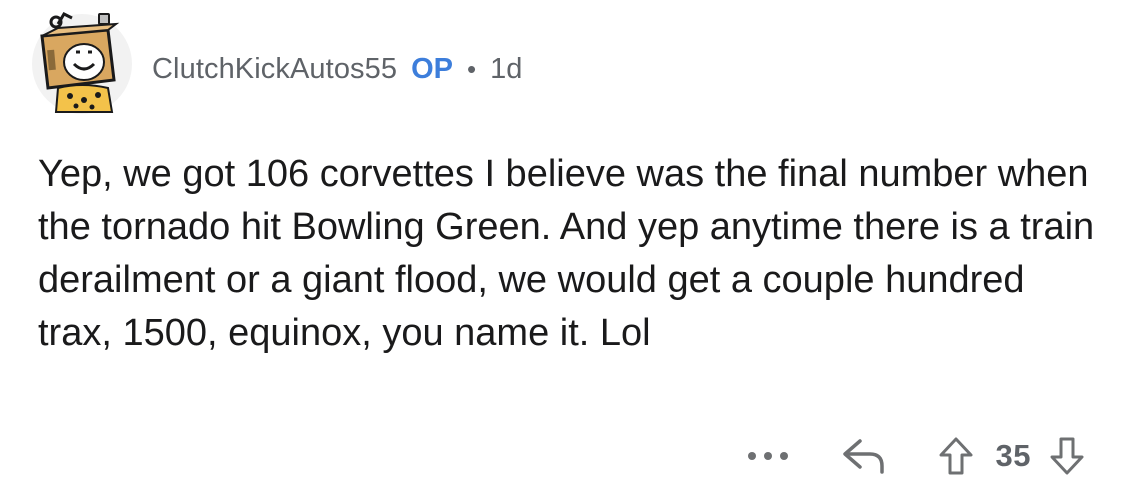 The height and width of the screenshot is (502, 1123). I want to click on downvote-arrow-icon, so click(1067, 456).